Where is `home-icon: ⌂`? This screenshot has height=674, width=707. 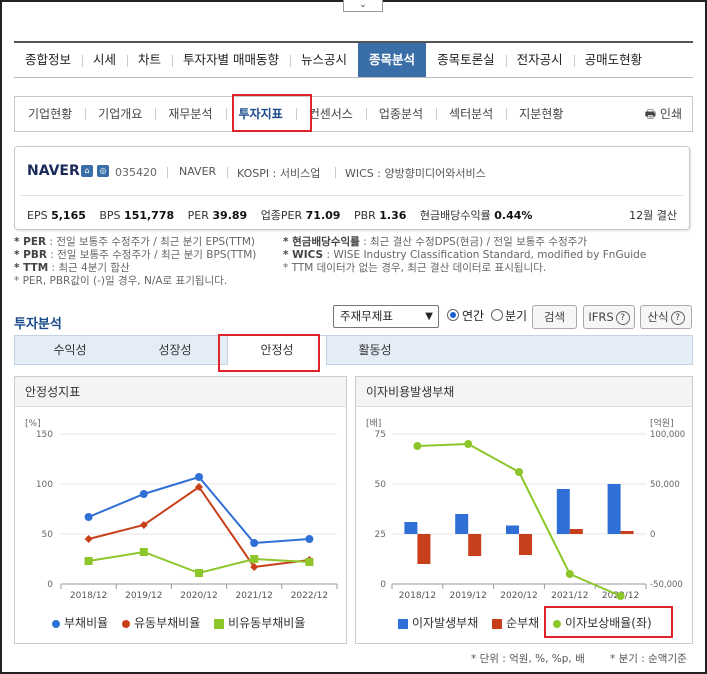
home-icon: ⌂ is located at coordinates (87, 171).